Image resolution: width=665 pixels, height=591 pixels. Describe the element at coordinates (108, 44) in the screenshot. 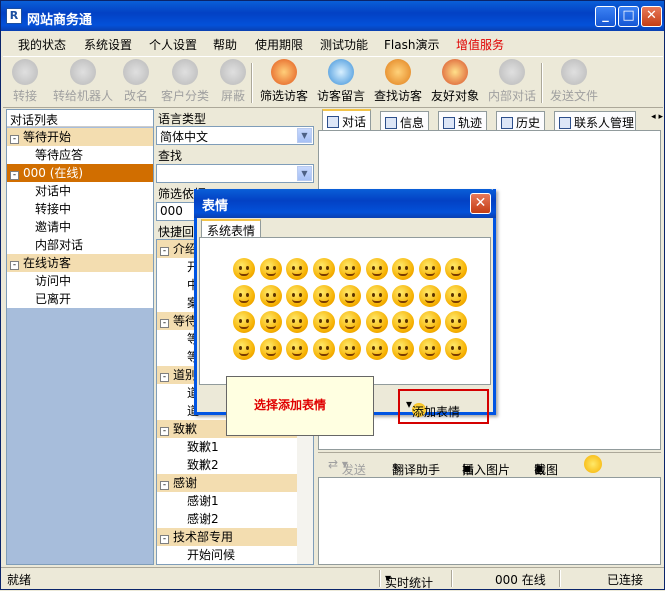

I see `menu-system-settings: 系统设置` at that location.